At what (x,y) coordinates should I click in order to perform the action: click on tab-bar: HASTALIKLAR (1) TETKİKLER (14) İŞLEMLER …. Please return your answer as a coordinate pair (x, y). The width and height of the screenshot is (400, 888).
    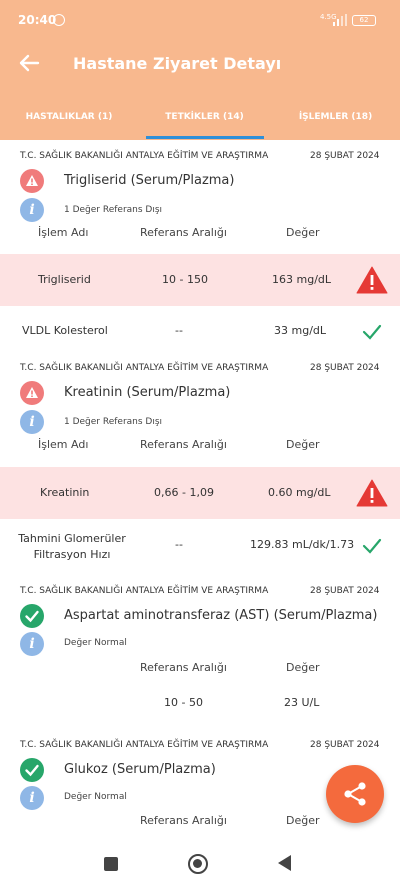
    Looking at the image, I should click on (200, 119).